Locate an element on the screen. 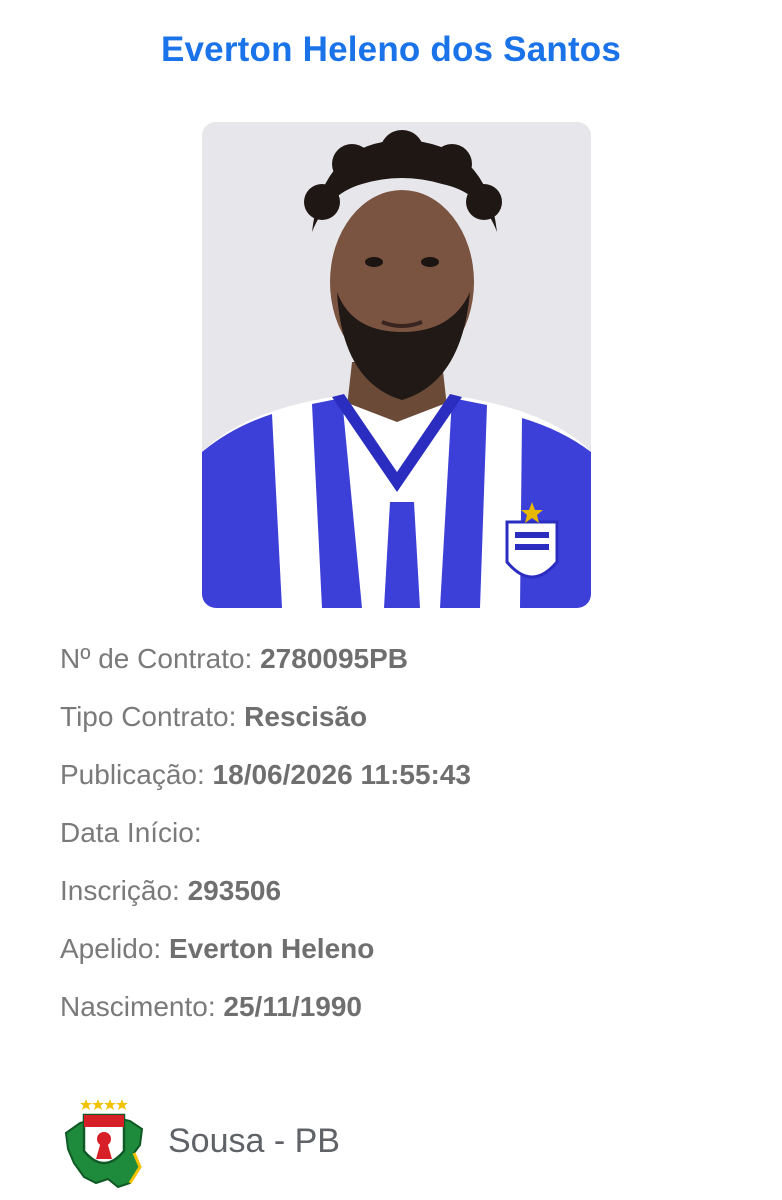 This screenshot has height=1200, width=782. field-nickname: Apelido: Everton Heleno is located at coordinates (410, 959).